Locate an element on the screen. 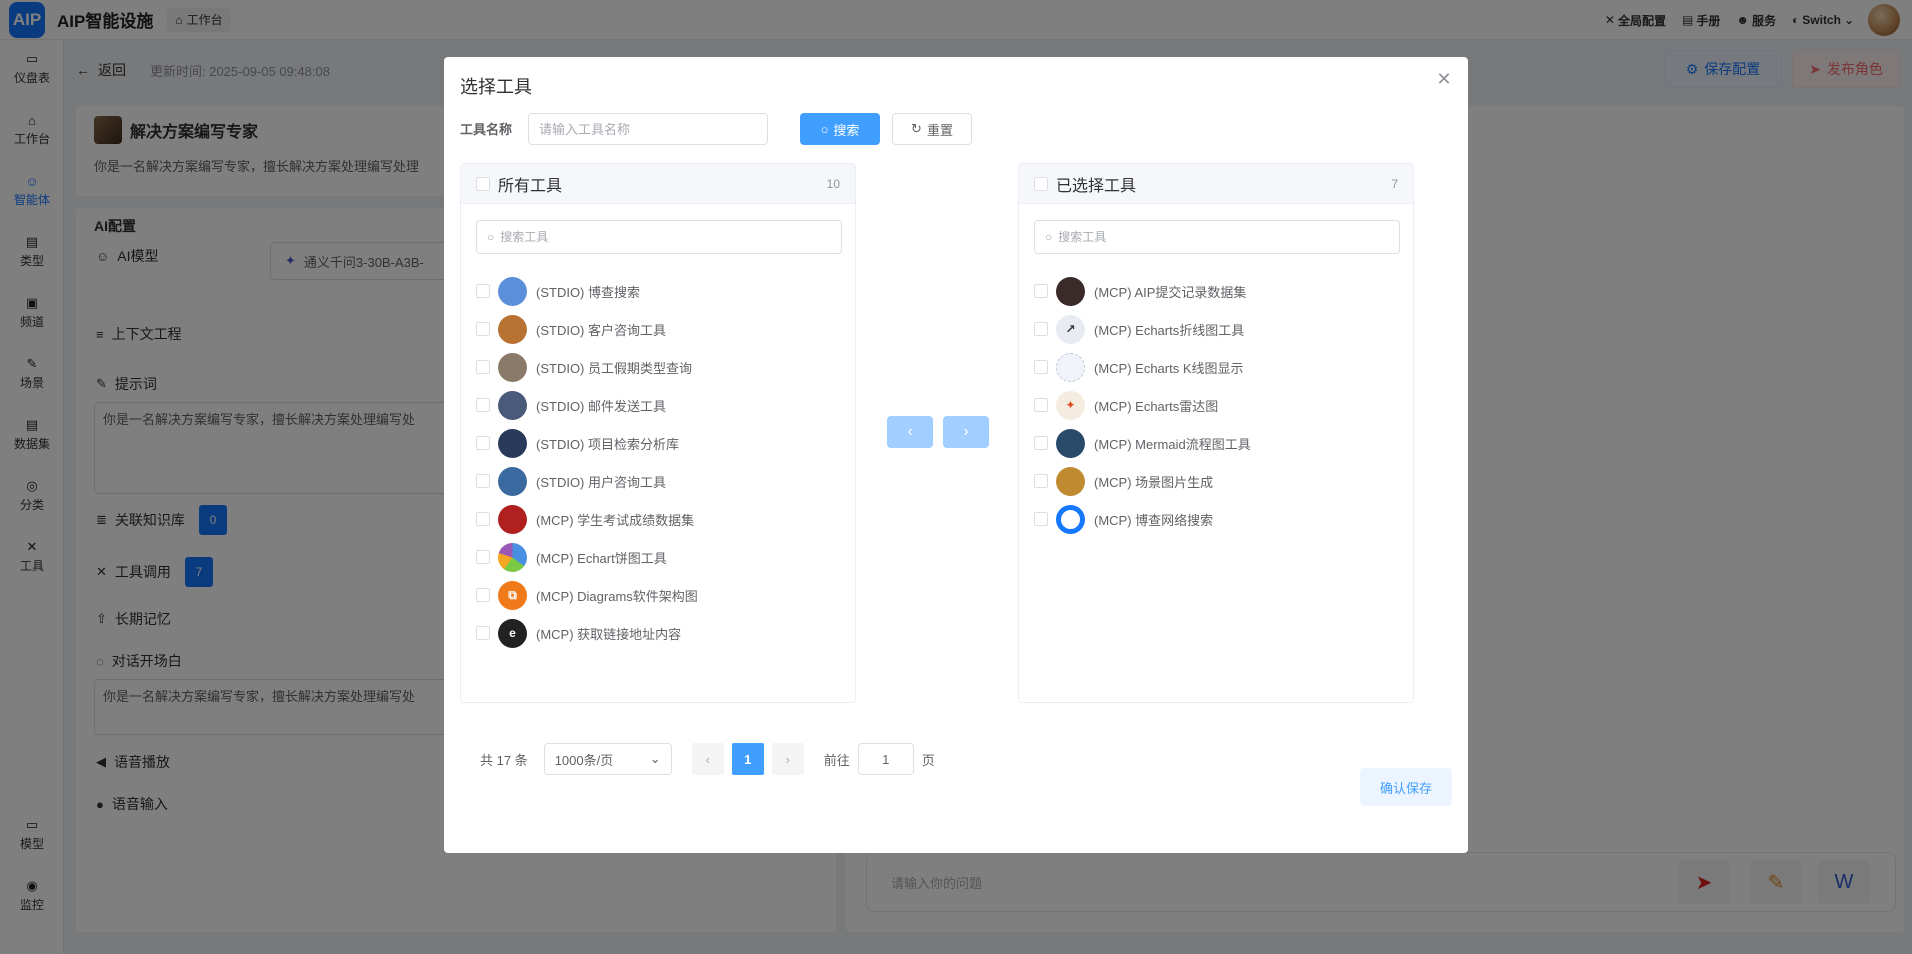 The height and width of the screenshot is (954, 1912). tool-label: (MCP) Diagrams软件架构图 is located at coordinates (617, 596).